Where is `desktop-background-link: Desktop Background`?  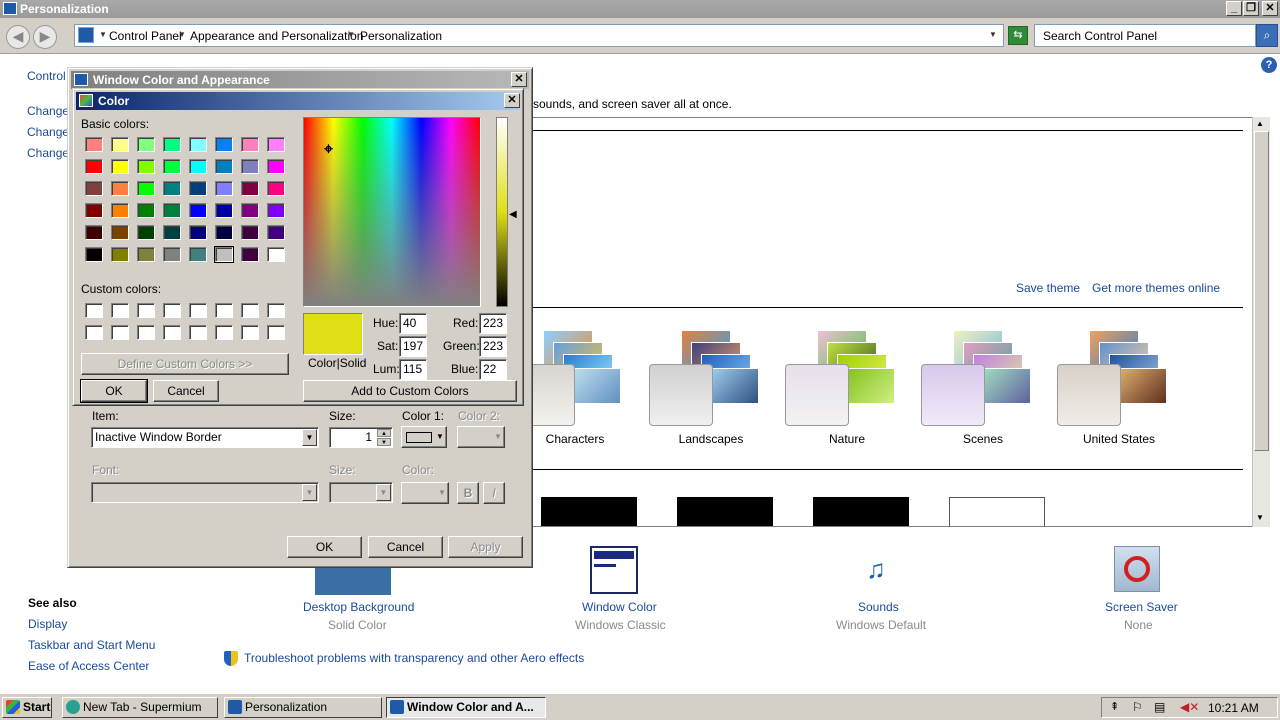
desktop-background-link: Desktop Background is located at coordinates (358, 607).